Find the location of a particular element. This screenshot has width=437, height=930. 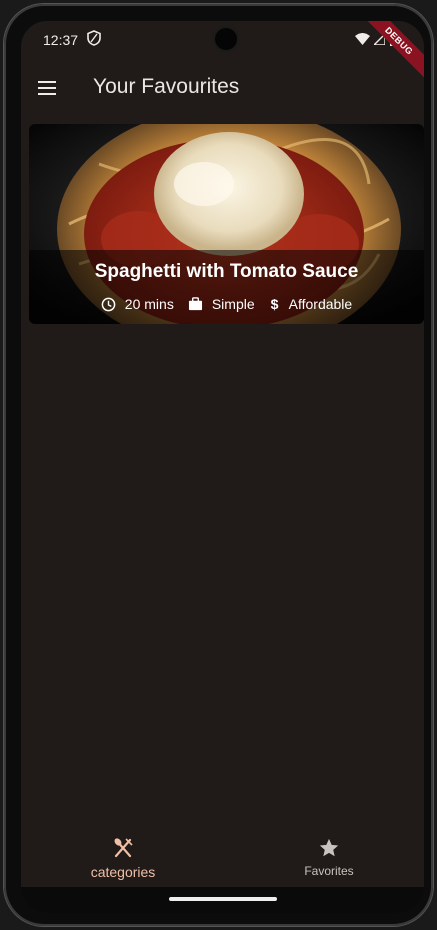

status-time: 12:37 is located at coordinates (61, 40).